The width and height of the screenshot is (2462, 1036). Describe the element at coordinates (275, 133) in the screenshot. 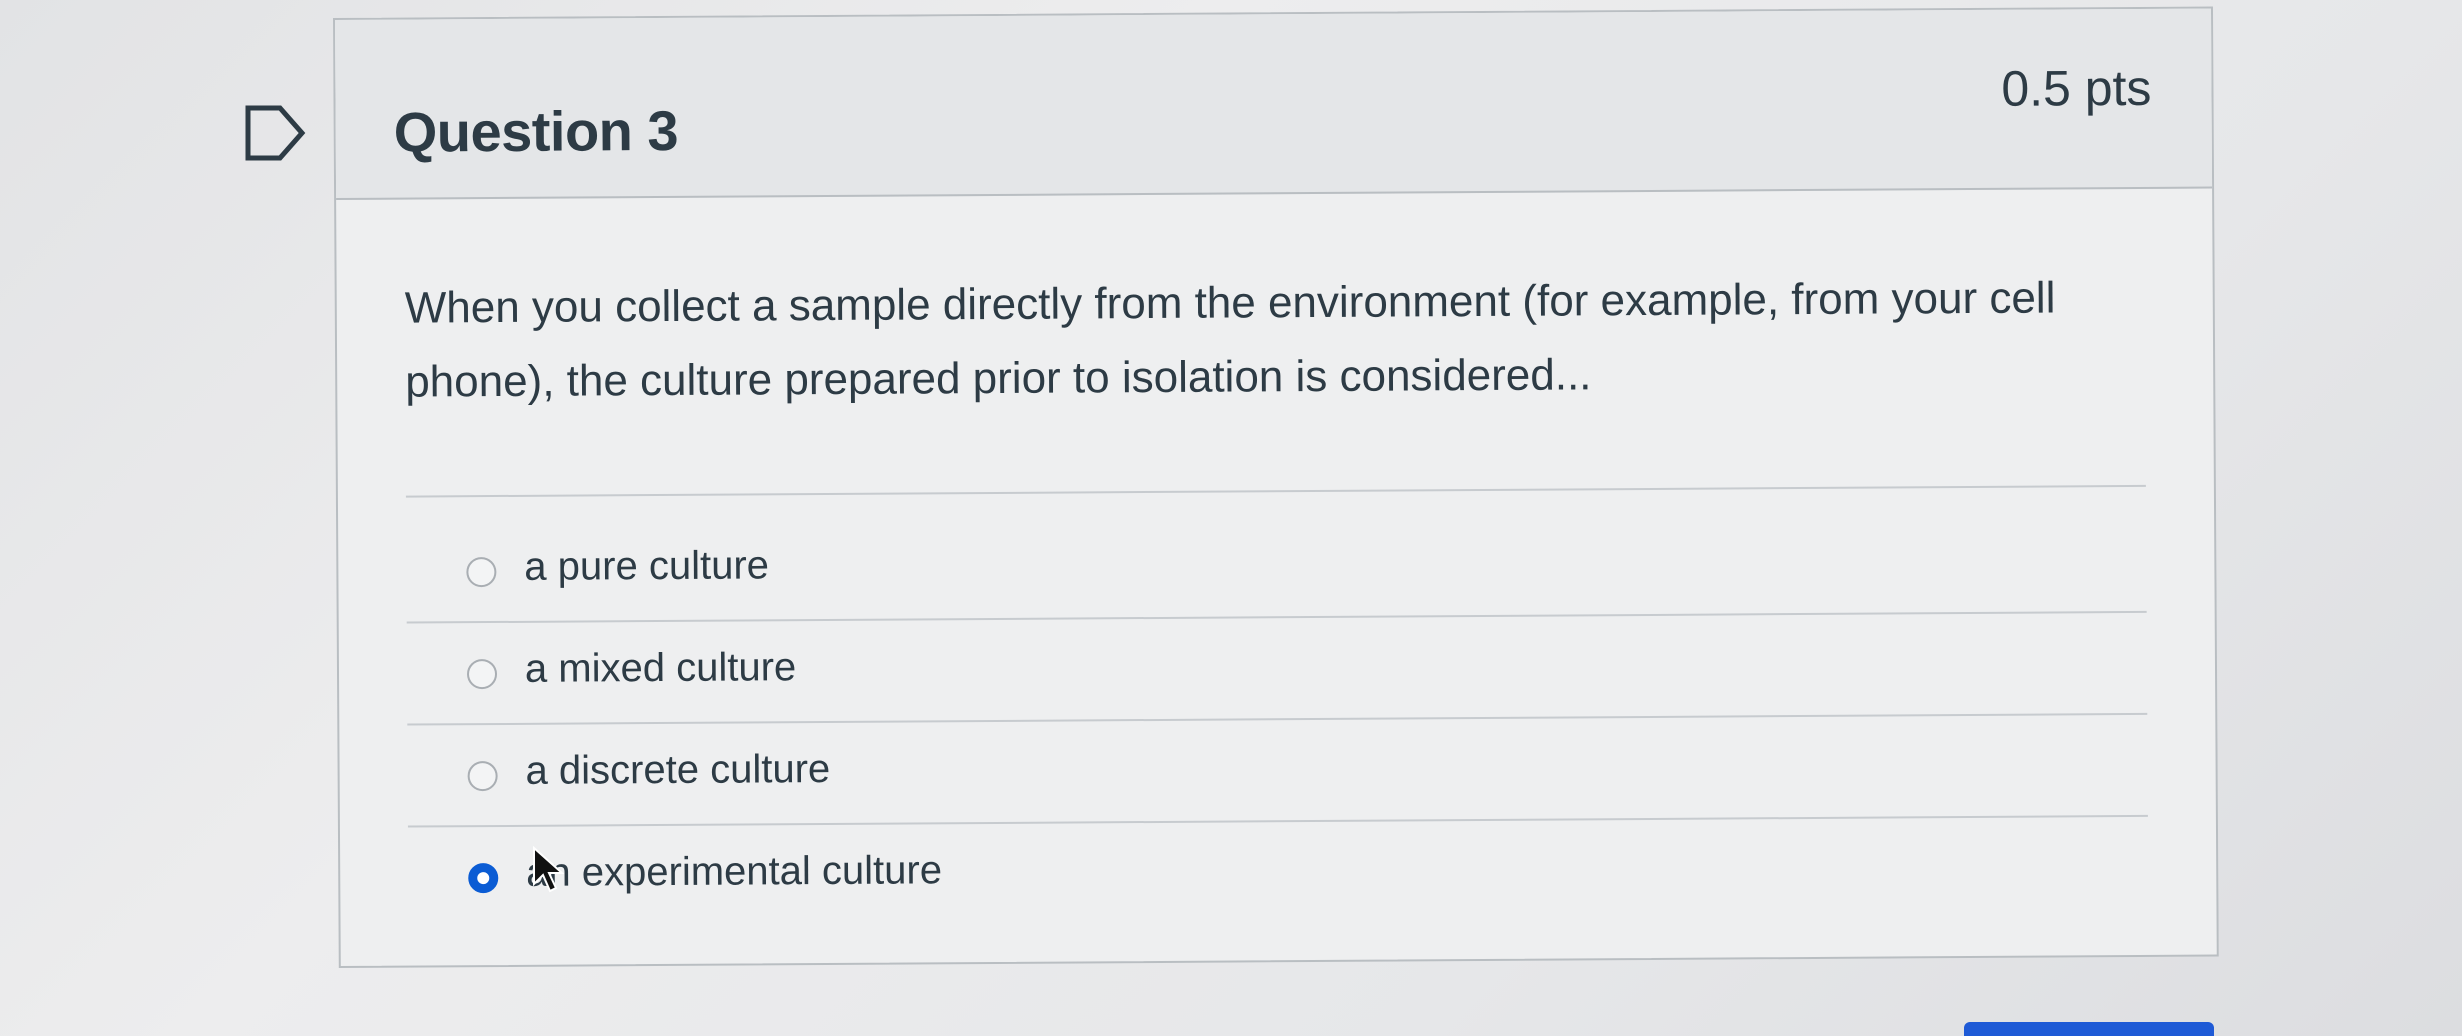

I see `flag-question-icon` at that location.